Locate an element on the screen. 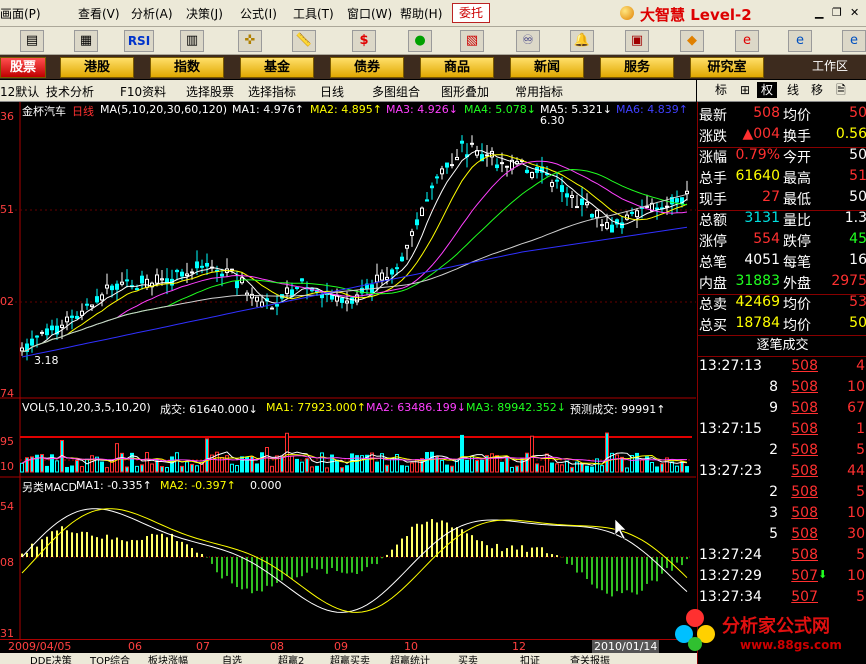 The height and width of the screenshot is (664, 866). layout-default-dropdown: 12默认 is located at coordinates (19, 91).